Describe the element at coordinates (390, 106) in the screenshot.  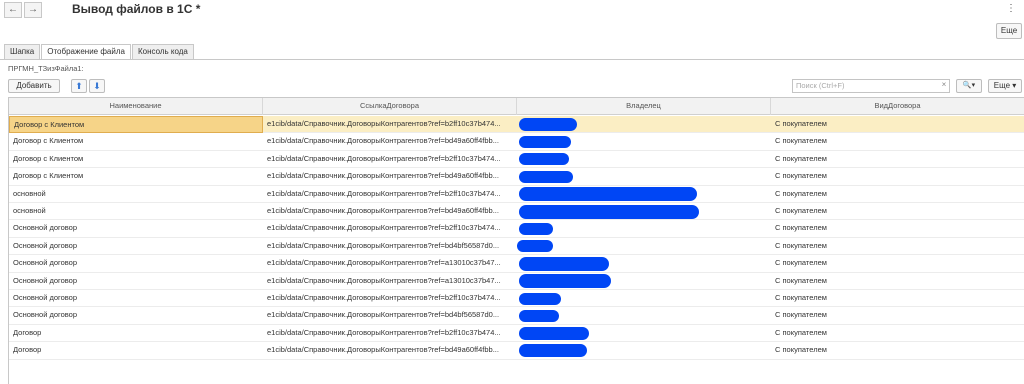
I see `column-header-ref: СсылкаДоговора` at that location.